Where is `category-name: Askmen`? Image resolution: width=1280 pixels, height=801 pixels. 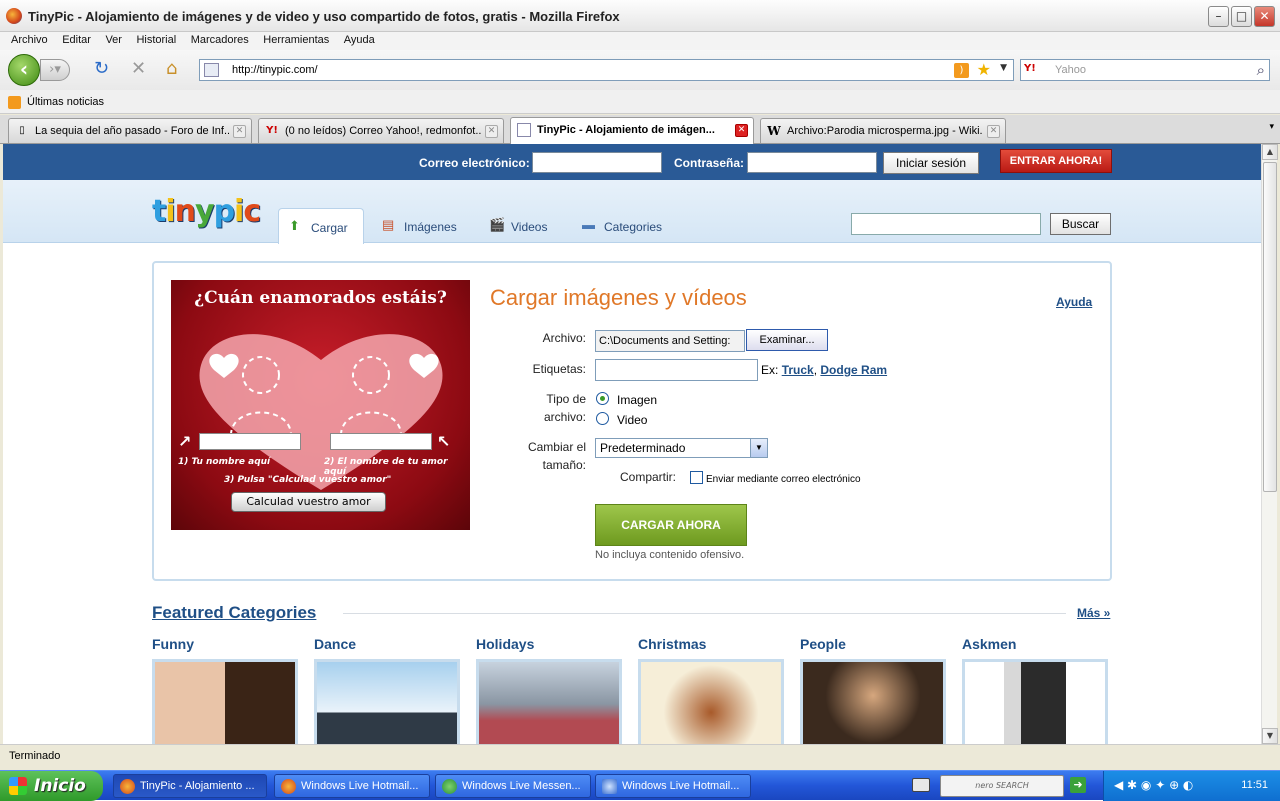
category-name: Askmen is located at coordinates (1036, 644).